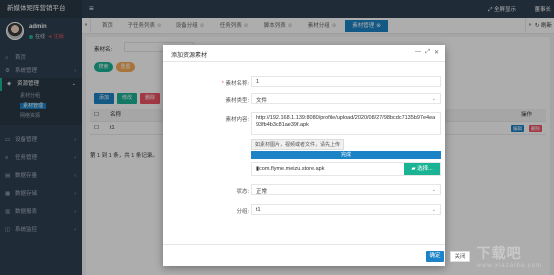  What do you see at coordinates (242, 192) in the screenshot?
I see `status-label: 状态:` at bounding box center [242, 192].